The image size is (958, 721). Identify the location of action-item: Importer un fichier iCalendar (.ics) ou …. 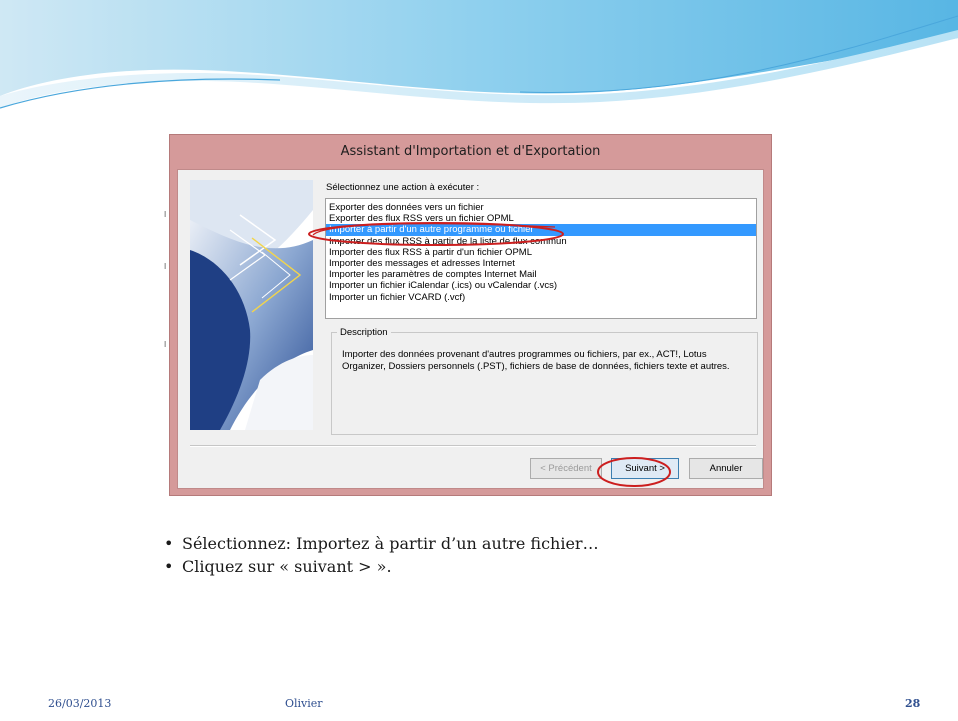
(541, 285).